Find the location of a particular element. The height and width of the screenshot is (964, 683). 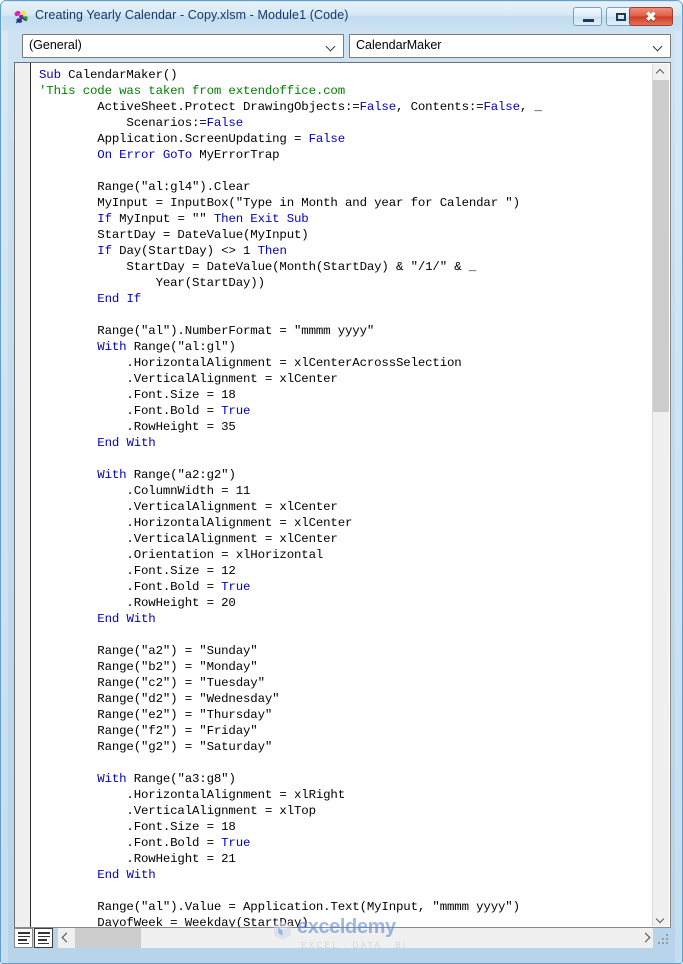

scroll-left-button is located at coordinates (66, 938).